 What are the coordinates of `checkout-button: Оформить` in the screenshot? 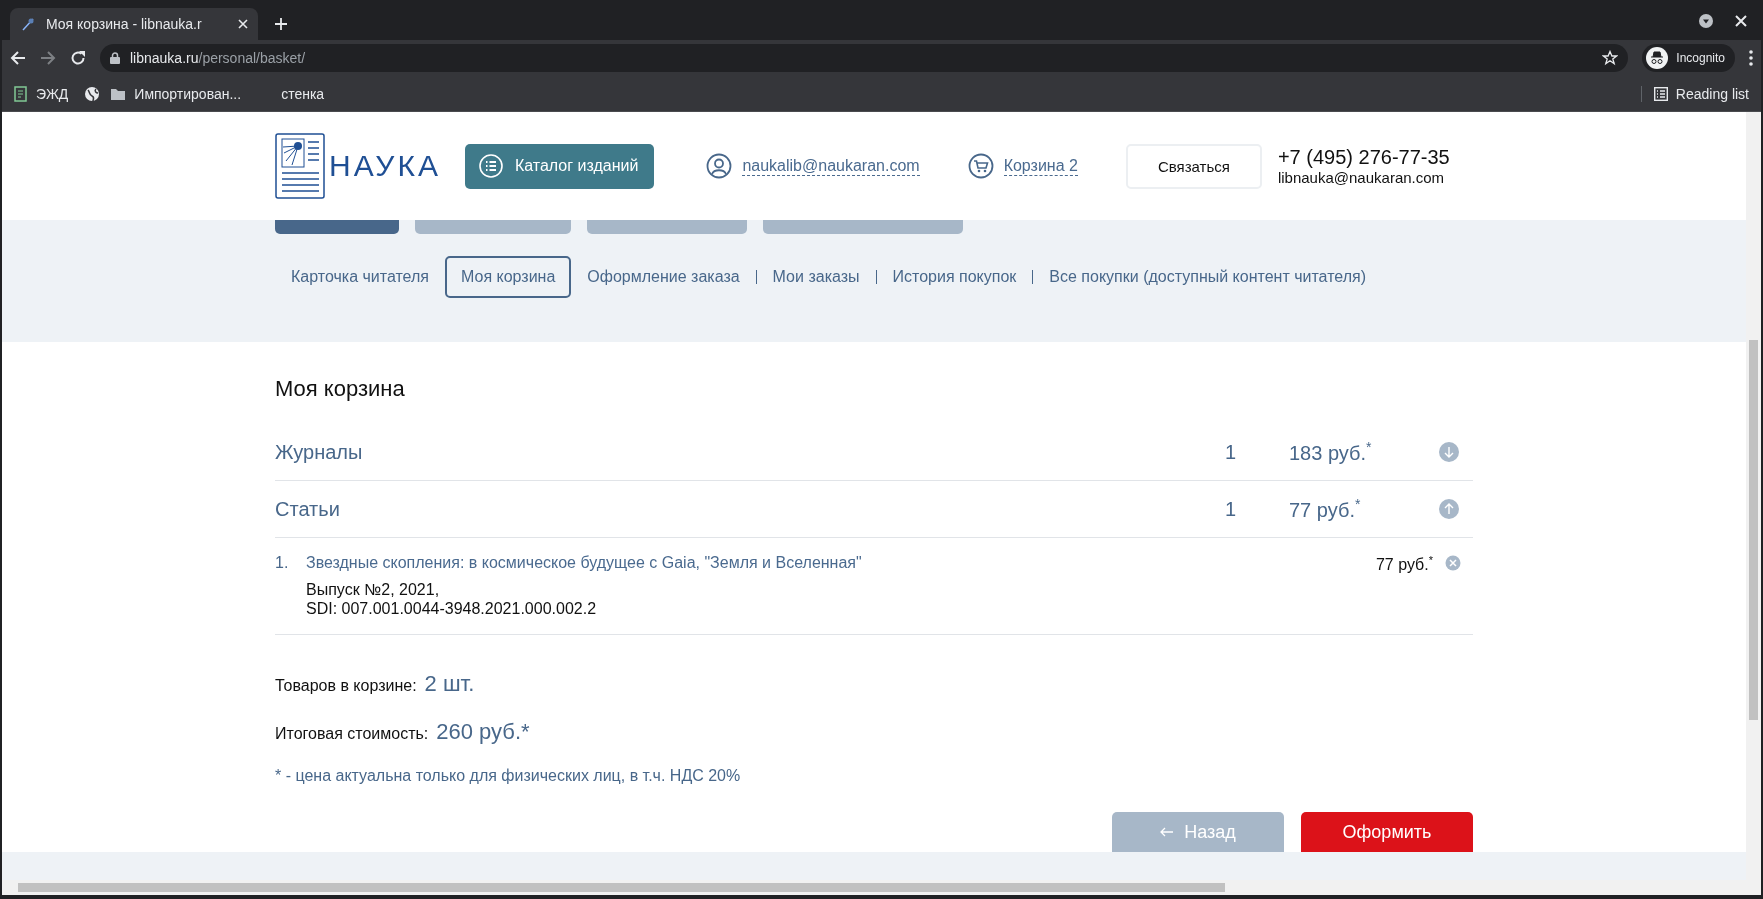 It's located at (1387, 832).